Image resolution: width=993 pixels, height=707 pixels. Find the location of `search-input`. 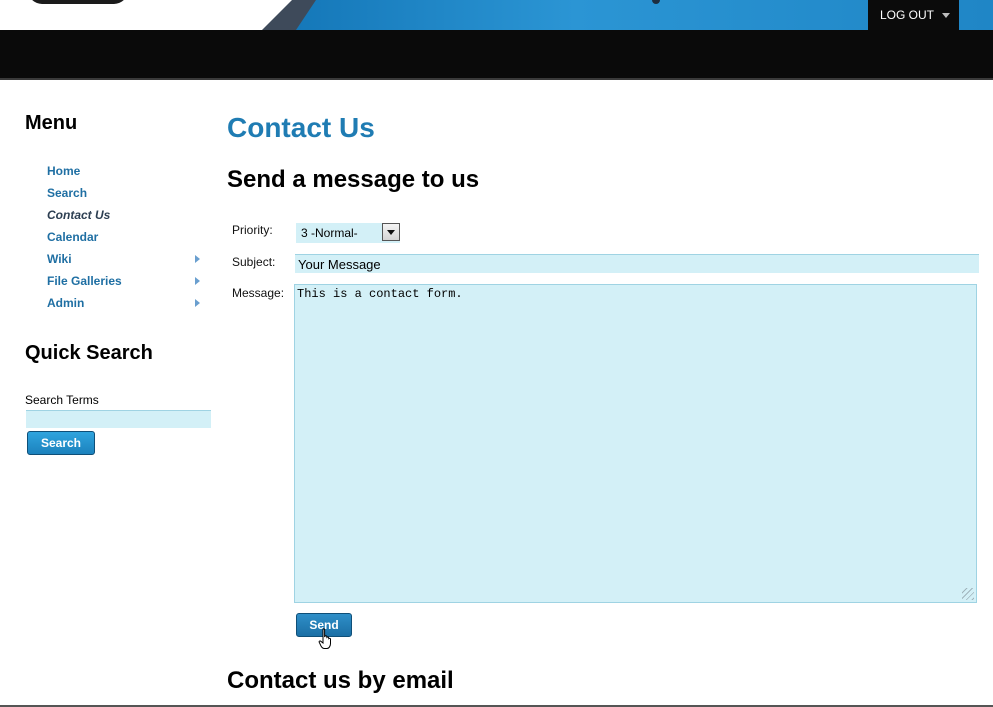

search-input is located at coordinates (118, 419).